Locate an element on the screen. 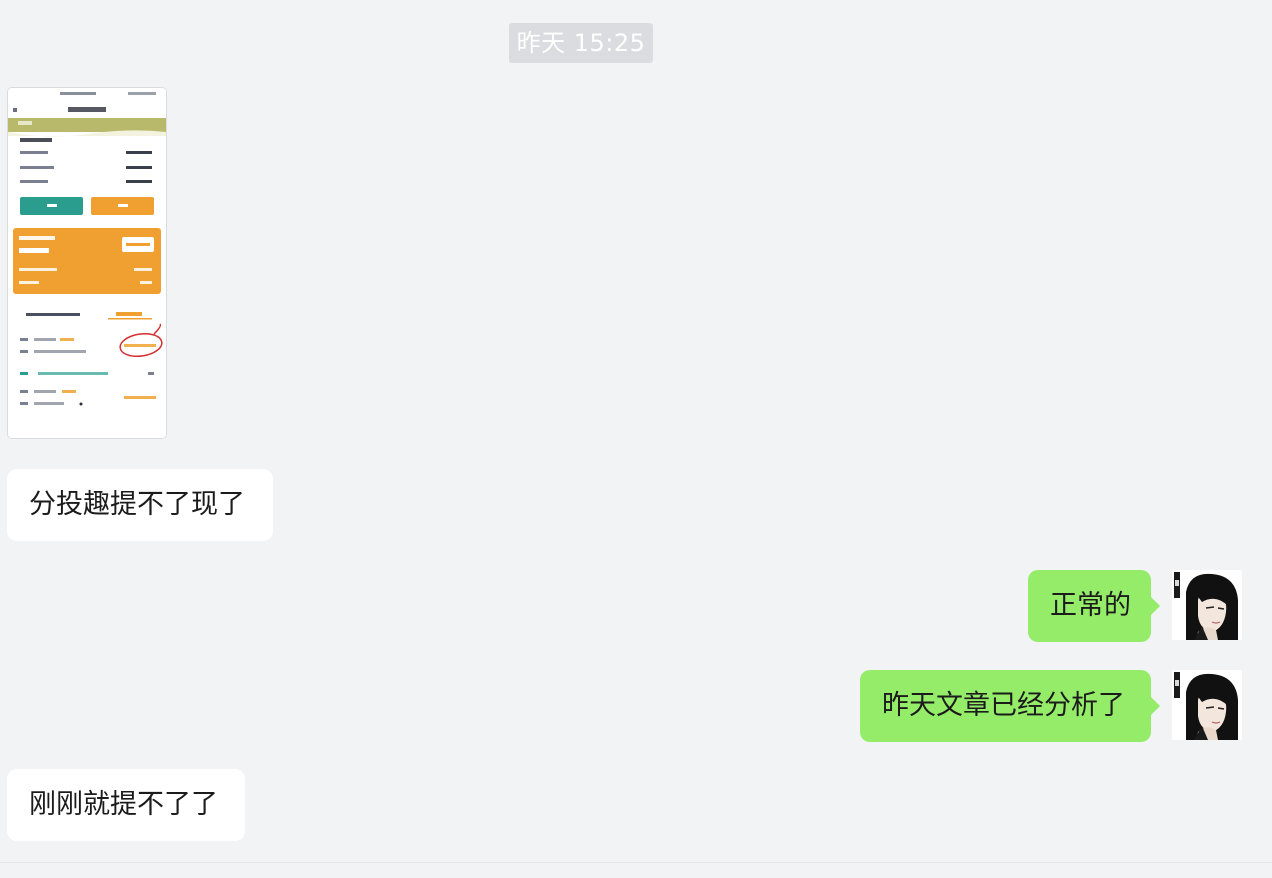 This screenshot has height=878, width=1272. message-timestamp: 昨天 15:25 is located at coordinates (581, 43).